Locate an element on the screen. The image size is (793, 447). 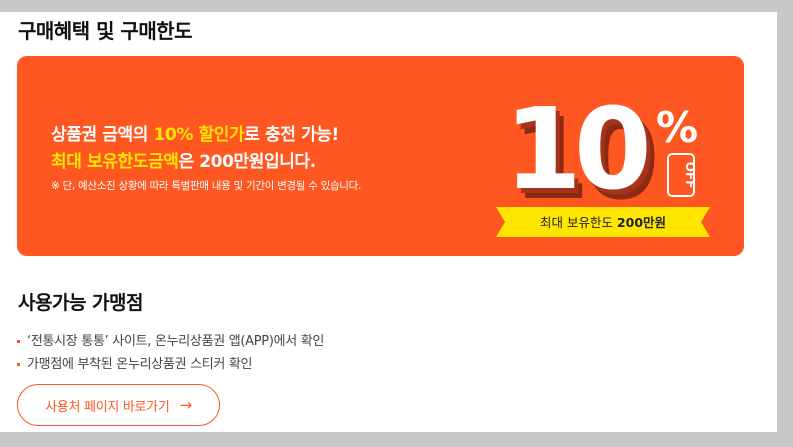
banner-line-1: 상품권 금액의 10% 할인가로 충전 가능! is located at coordinates (195, 132).